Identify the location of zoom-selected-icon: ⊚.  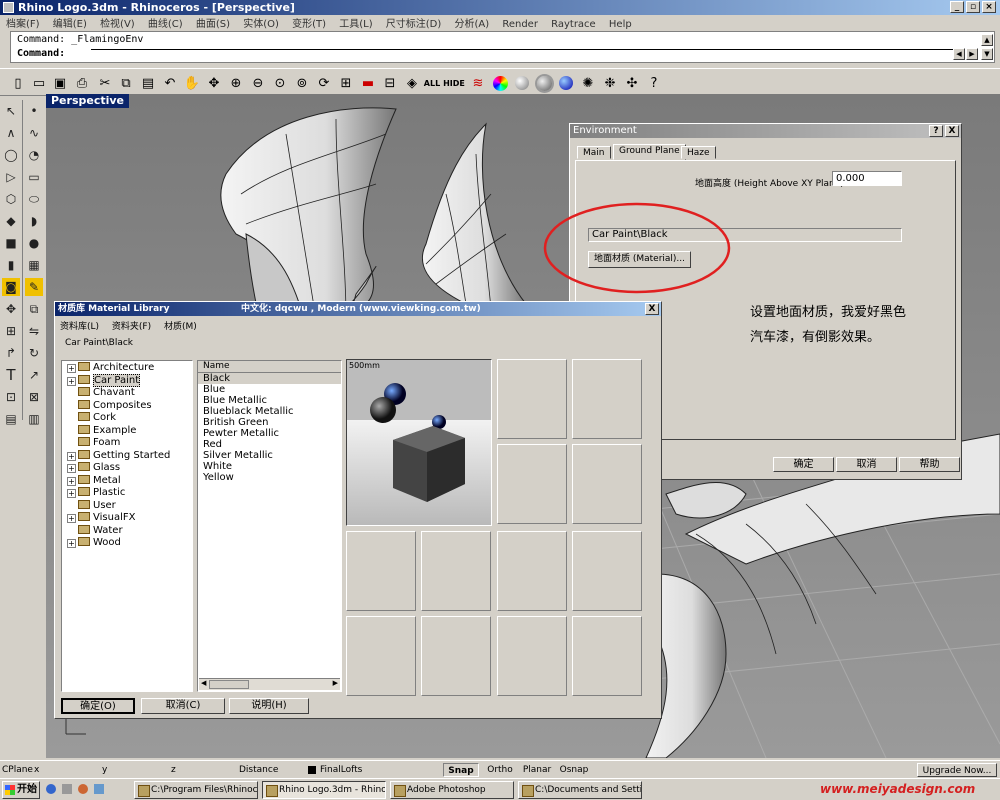
(302, 83).